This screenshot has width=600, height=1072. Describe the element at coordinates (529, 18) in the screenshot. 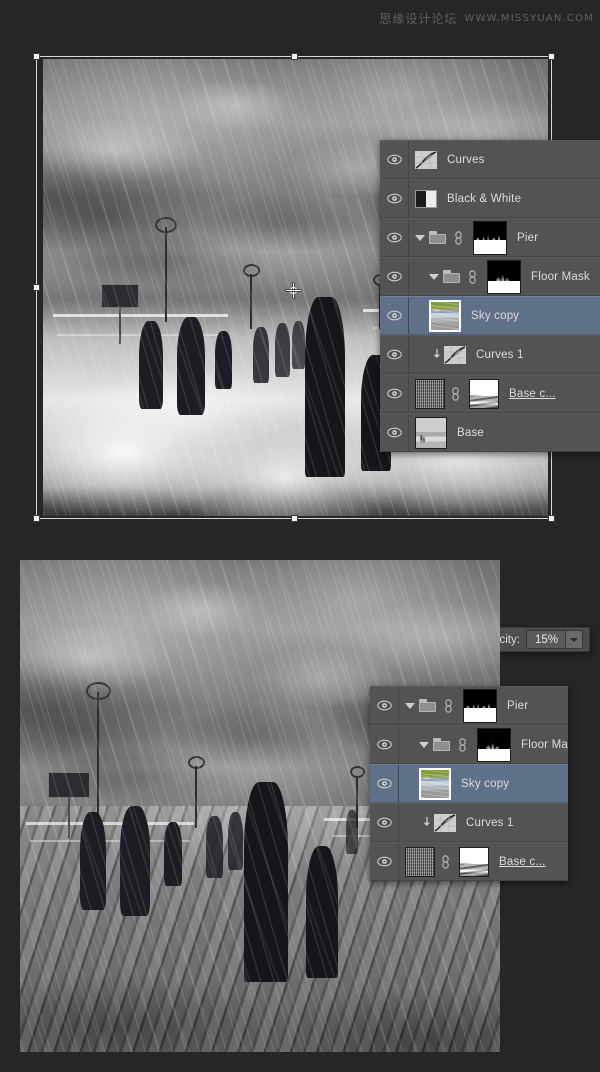

I see `watermark-en: WWW.MISSYUAN.COM` at that location.